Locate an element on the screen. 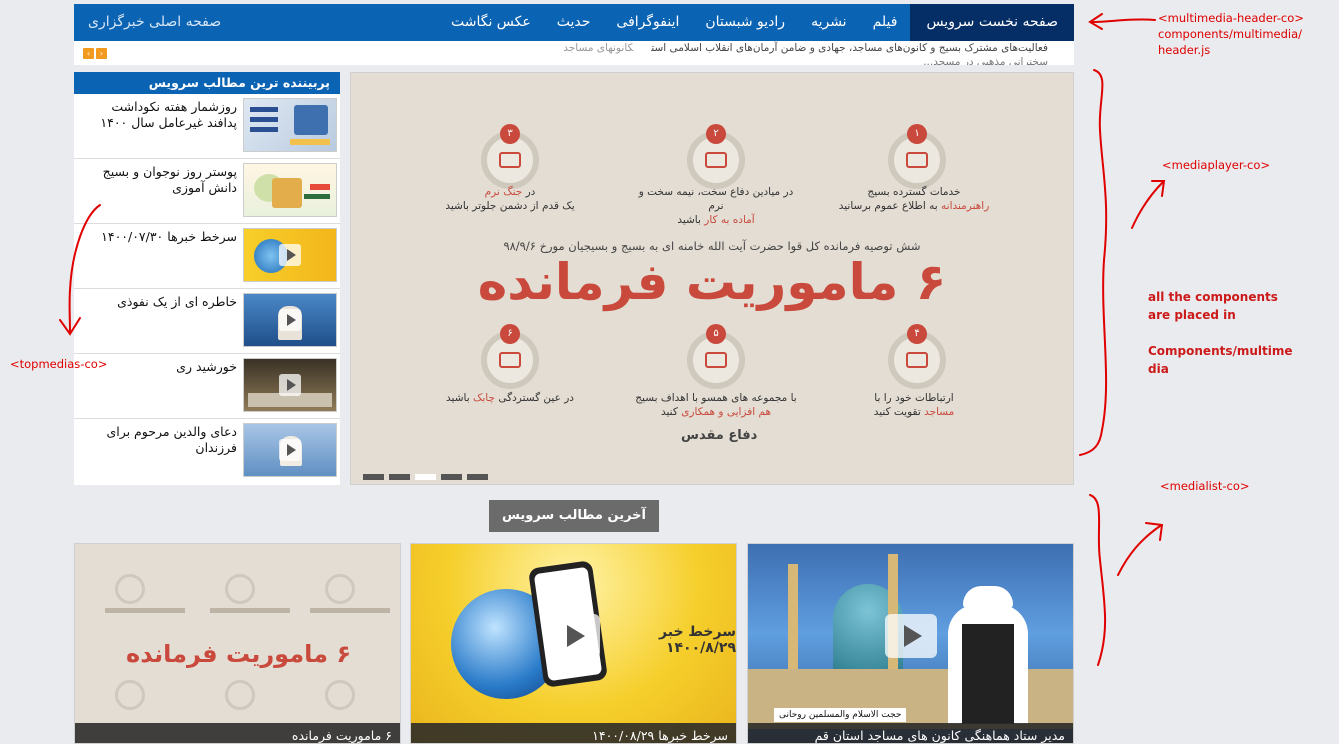 The height and width of the screenshot is (744, 1339). poster-logo: دفاع مقدس is located at coordinates (719, 435).